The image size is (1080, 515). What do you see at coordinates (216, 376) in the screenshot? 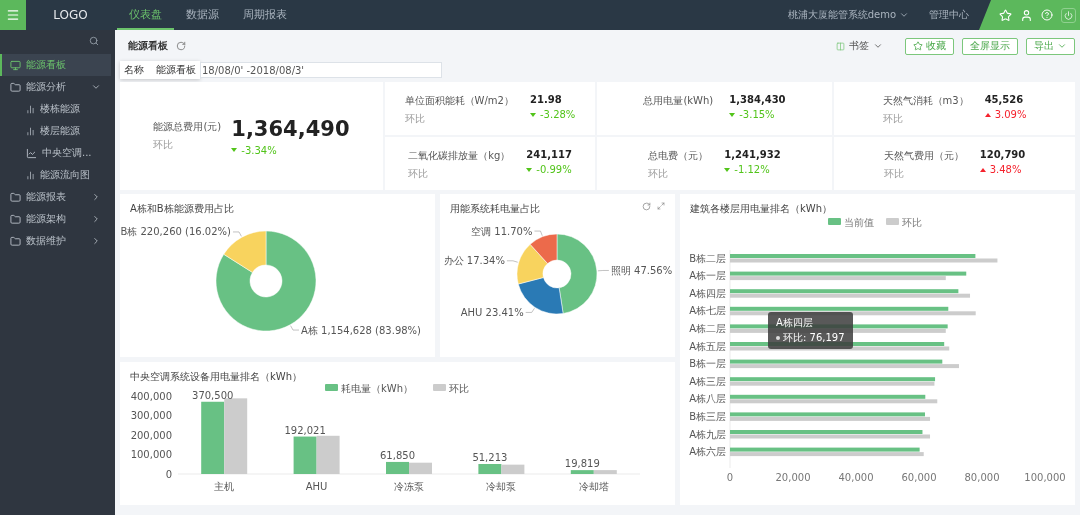
I see `chart-title: 中央空调系统设备用电量排名（kWh）` at bounding box center [216, 376].